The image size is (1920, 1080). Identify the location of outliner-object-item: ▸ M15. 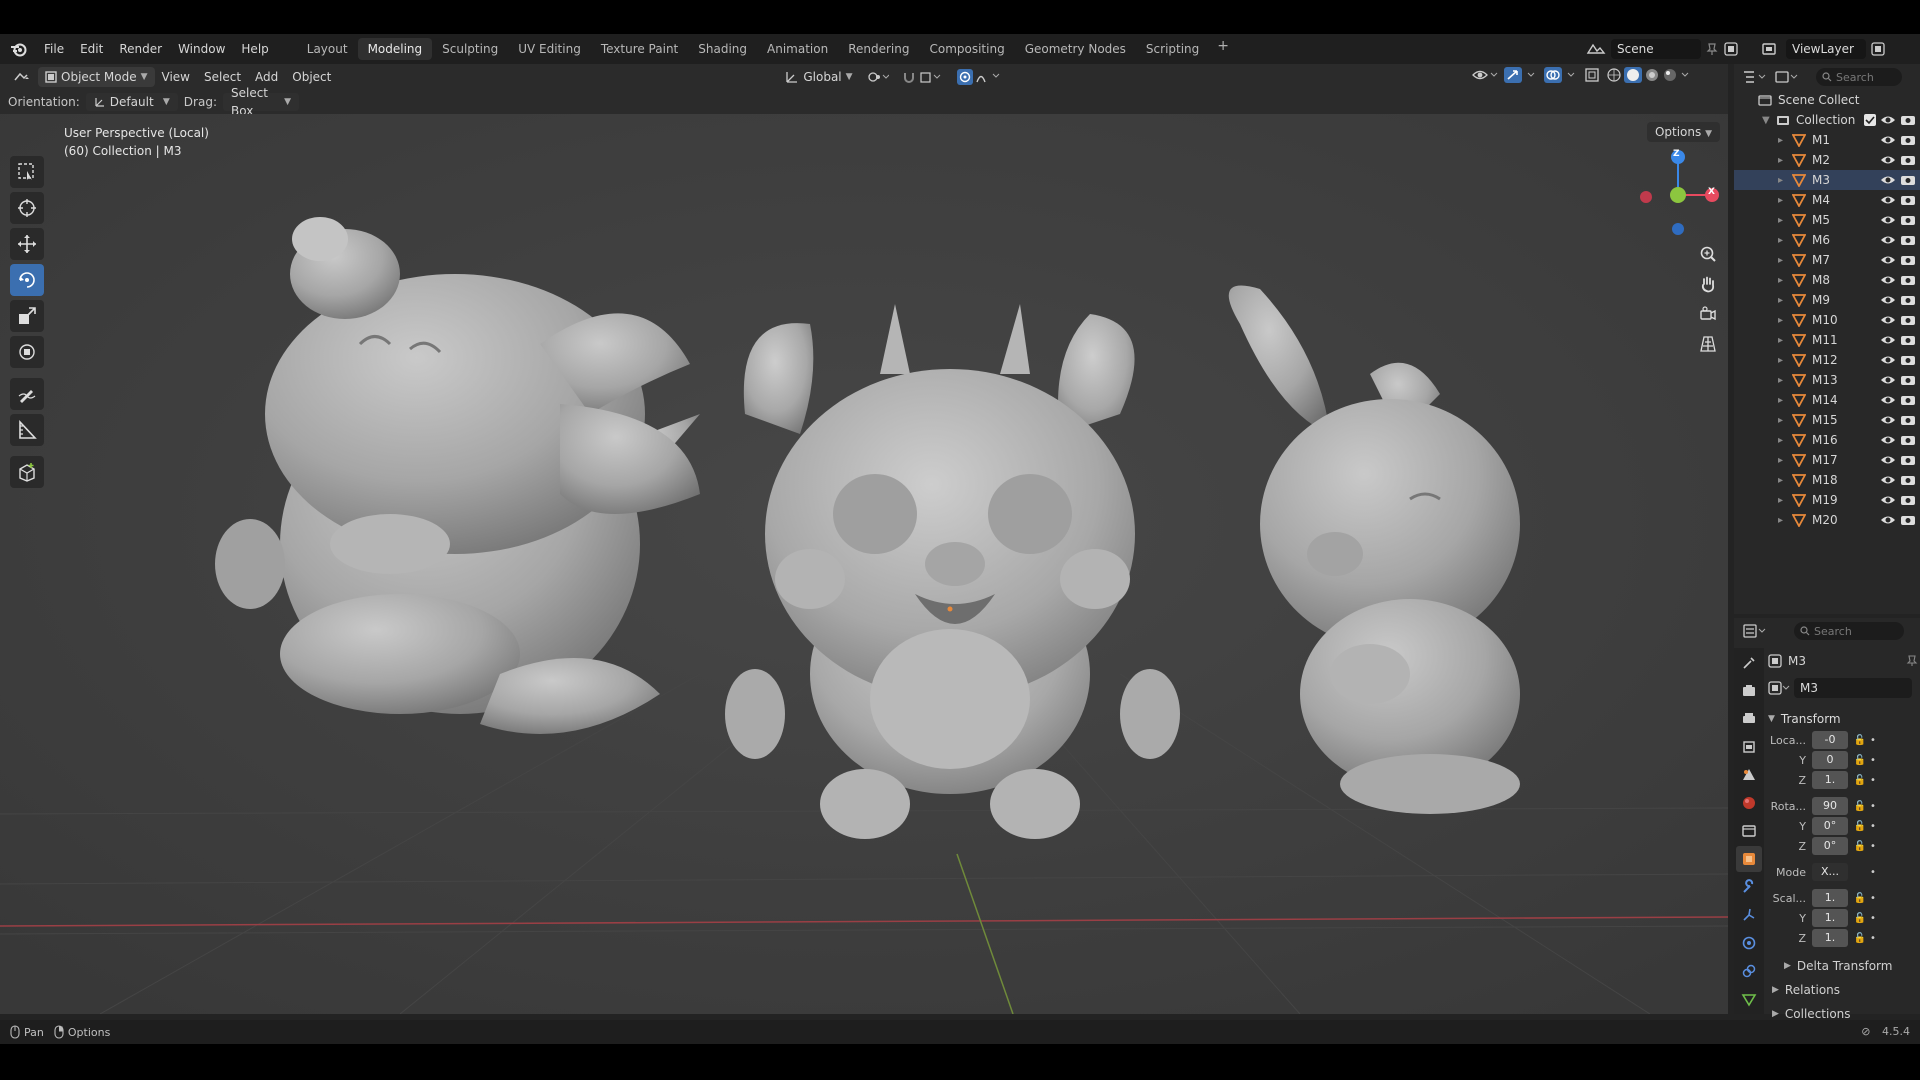
(1827, 420).